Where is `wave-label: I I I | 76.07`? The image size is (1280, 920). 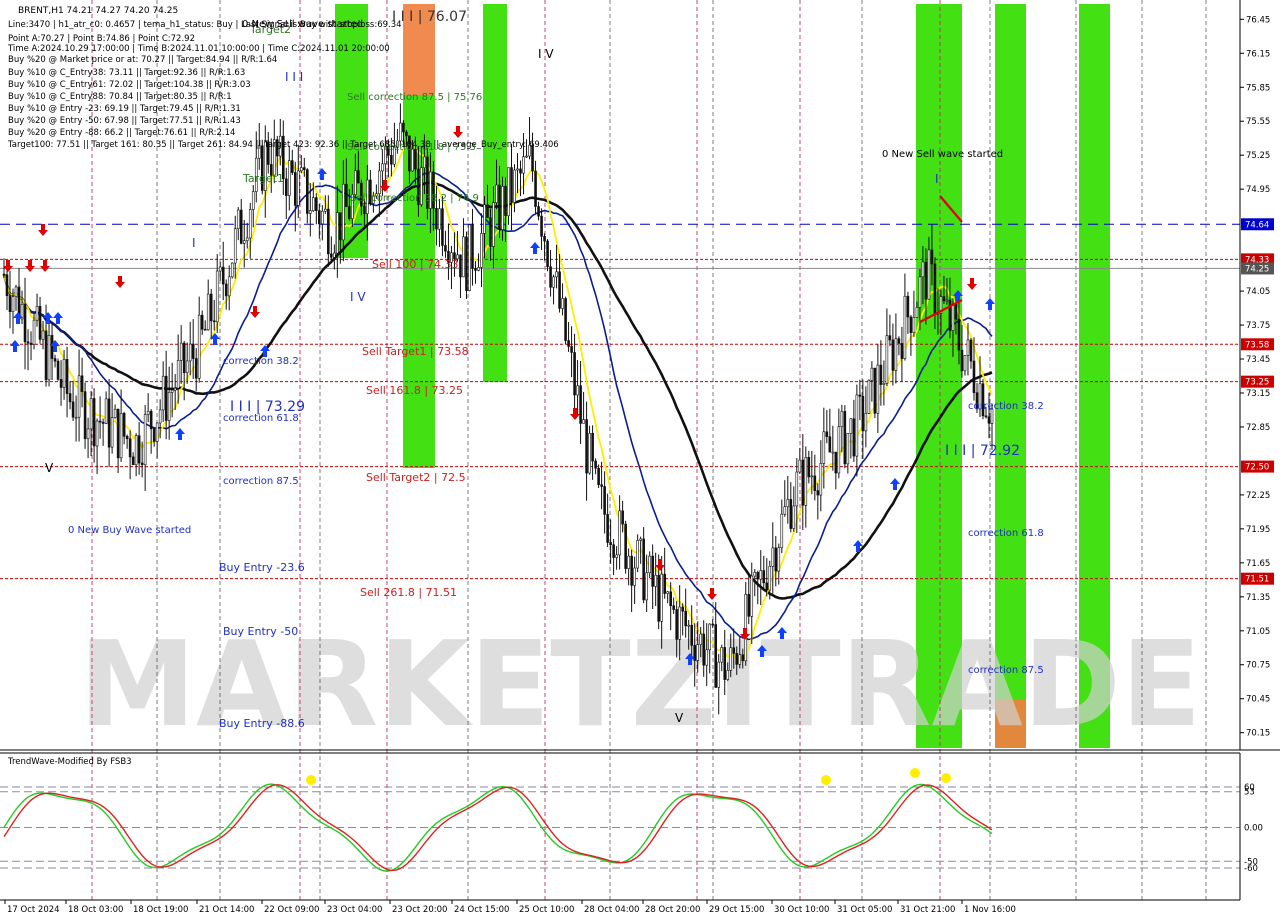 wave-label: I I I | 76.07 is located at coordinates (429, 17).